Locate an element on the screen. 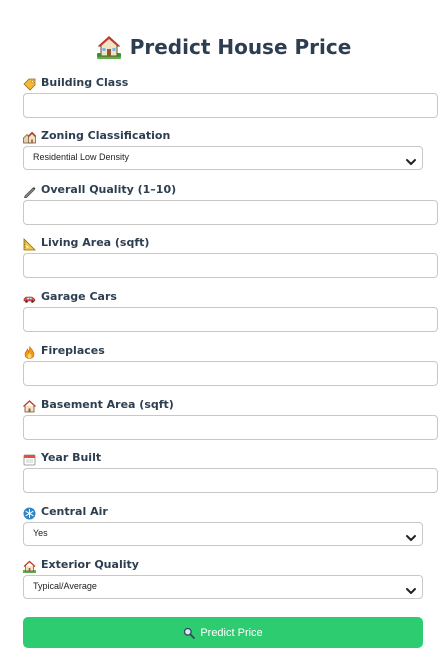 The image size is (447, 666). snowflake-icon is located at coordinates (29, 512).